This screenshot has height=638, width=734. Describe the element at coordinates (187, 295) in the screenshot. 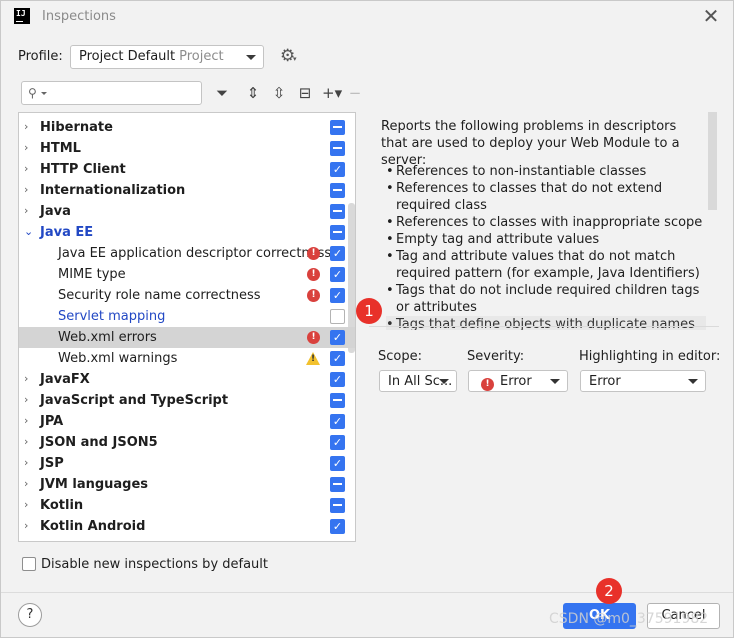

I see `tree-inspection-row: Security role name correctness! ✓` at that location.